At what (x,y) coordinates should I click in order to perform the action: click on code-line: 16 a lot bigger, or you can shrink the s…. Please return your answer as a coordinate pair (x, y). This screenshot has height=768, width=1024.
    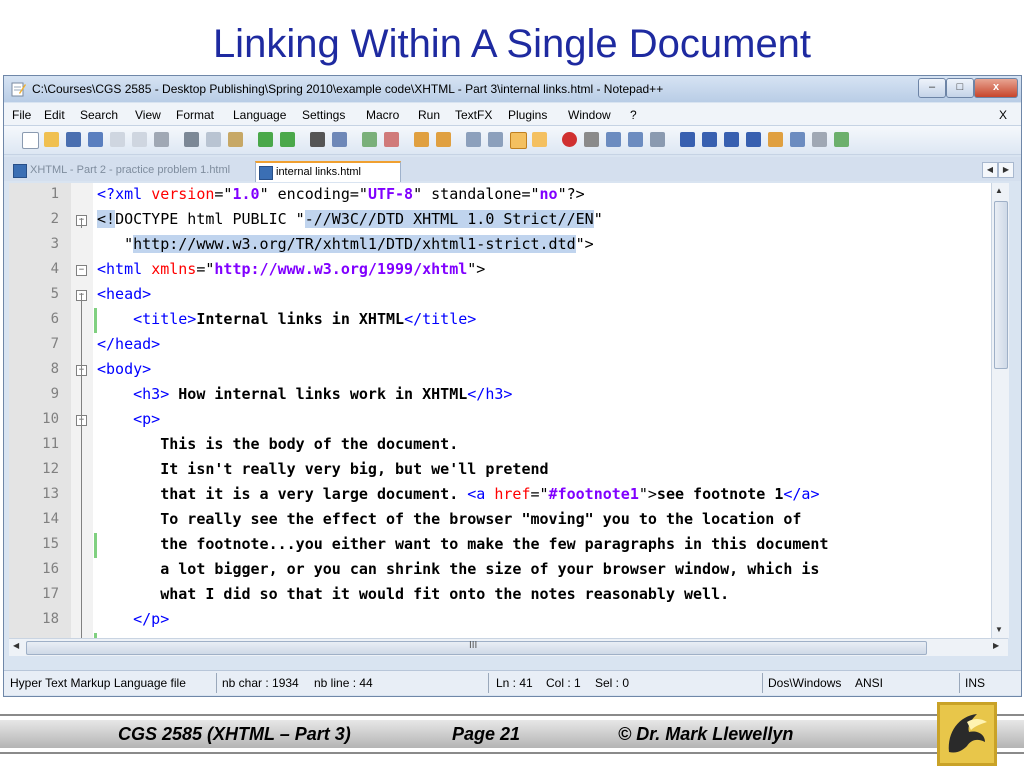
    Looking at the image, I should click on (500, 570).